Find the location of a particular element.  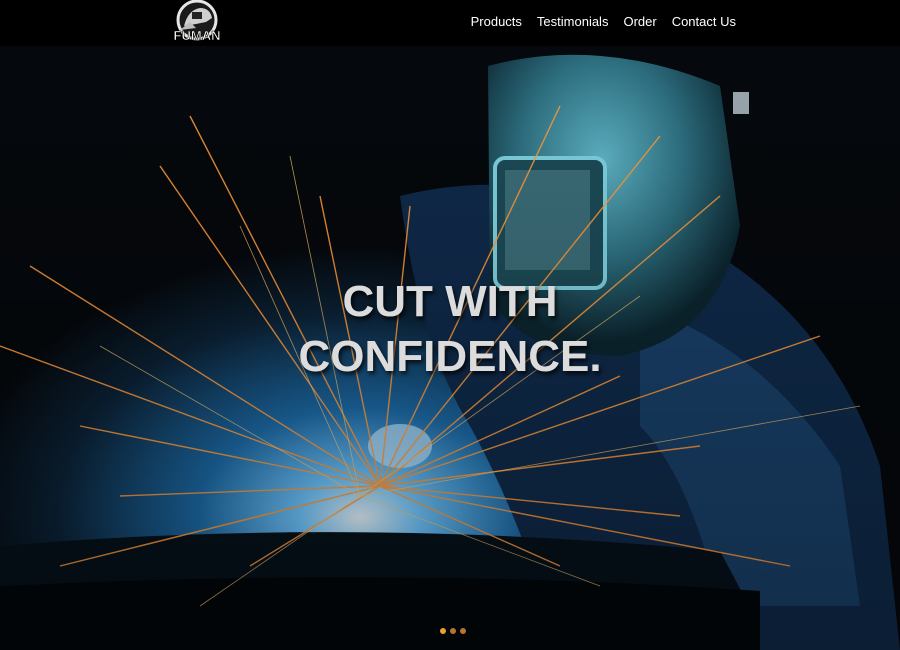

hero-headline-line-2: CONFIDENCE. is located at coordinates (450, 356).